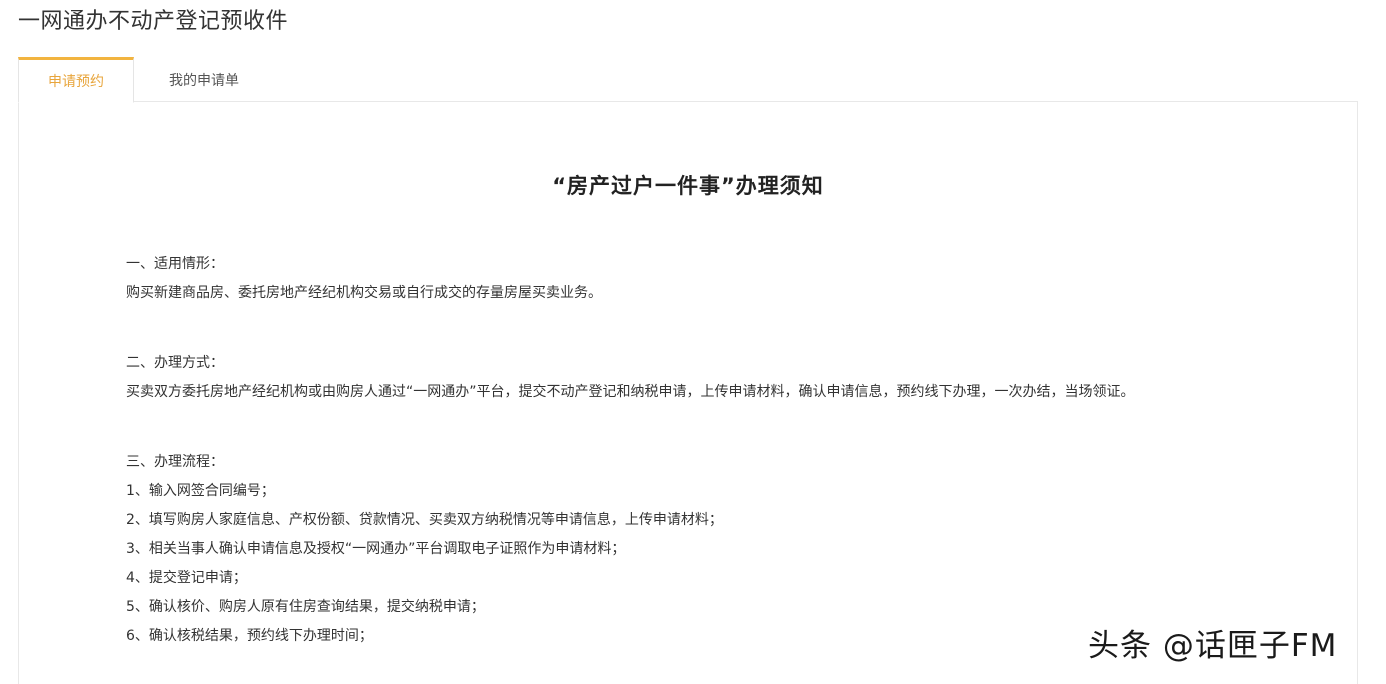 The width and height of the screenshot is (1386, 684). Describe the element at coordinates (1213, 646) in the screenshot. I see `watermark-logo: 头条 @话匣子FM` at that location.